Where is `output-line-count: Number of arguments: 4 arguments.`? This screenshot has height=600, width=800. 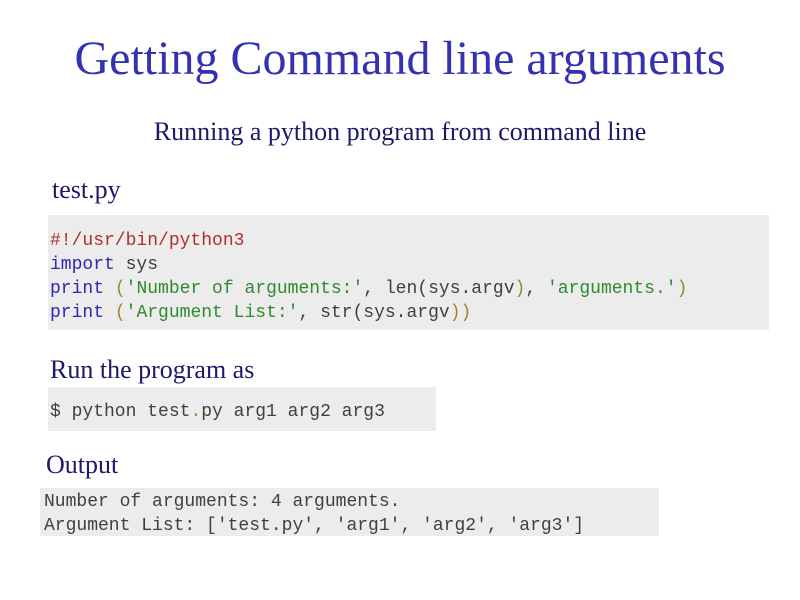 output-line-count: Number of arguments: 4 arguments. is located at coordinates (222, 502).